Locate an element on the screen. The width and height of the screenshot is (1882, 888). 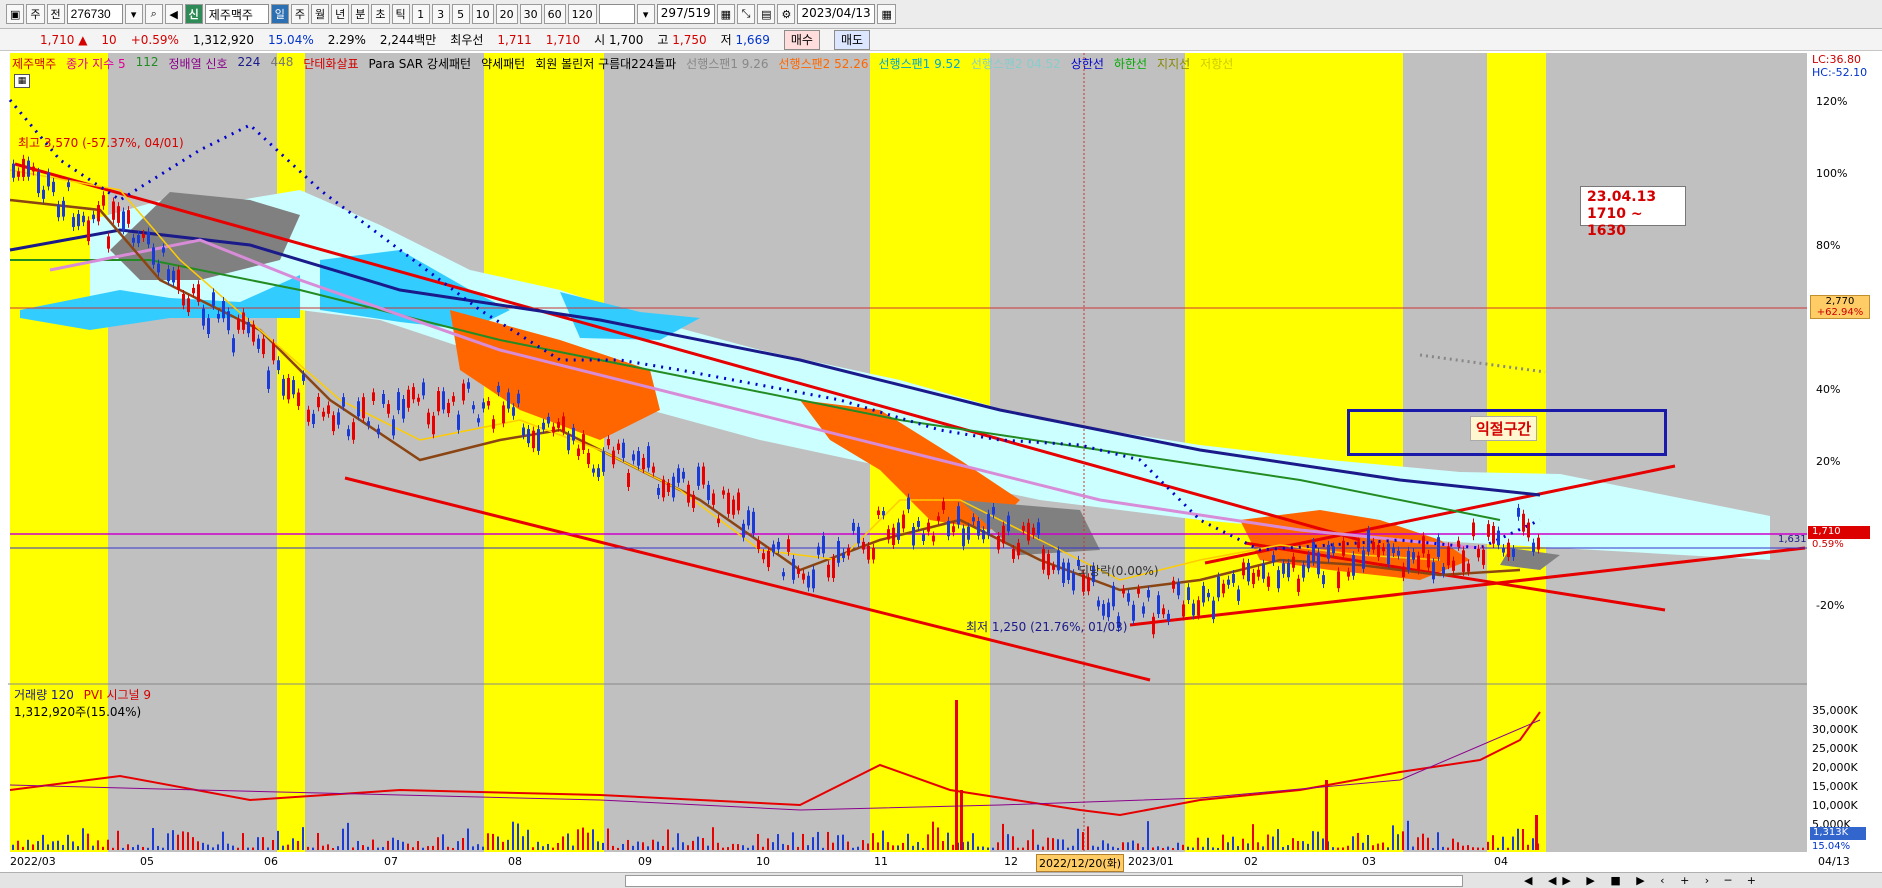
grid-icon: ▦ is located at coordinates (726, 14).